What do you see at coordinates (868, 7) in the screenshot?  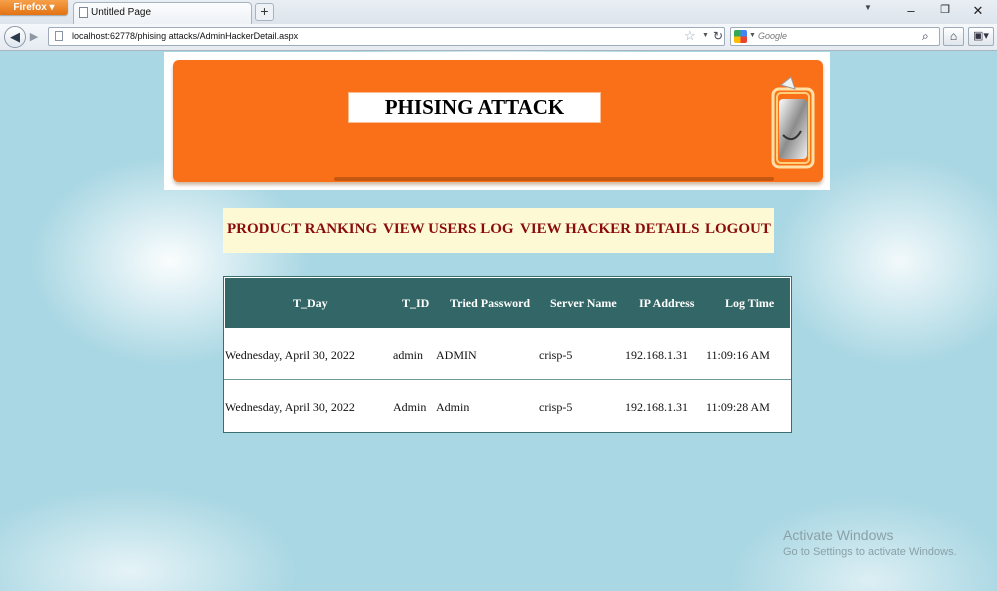 I see `tab-list-icon: ▼` at bounding box center [868, 7].